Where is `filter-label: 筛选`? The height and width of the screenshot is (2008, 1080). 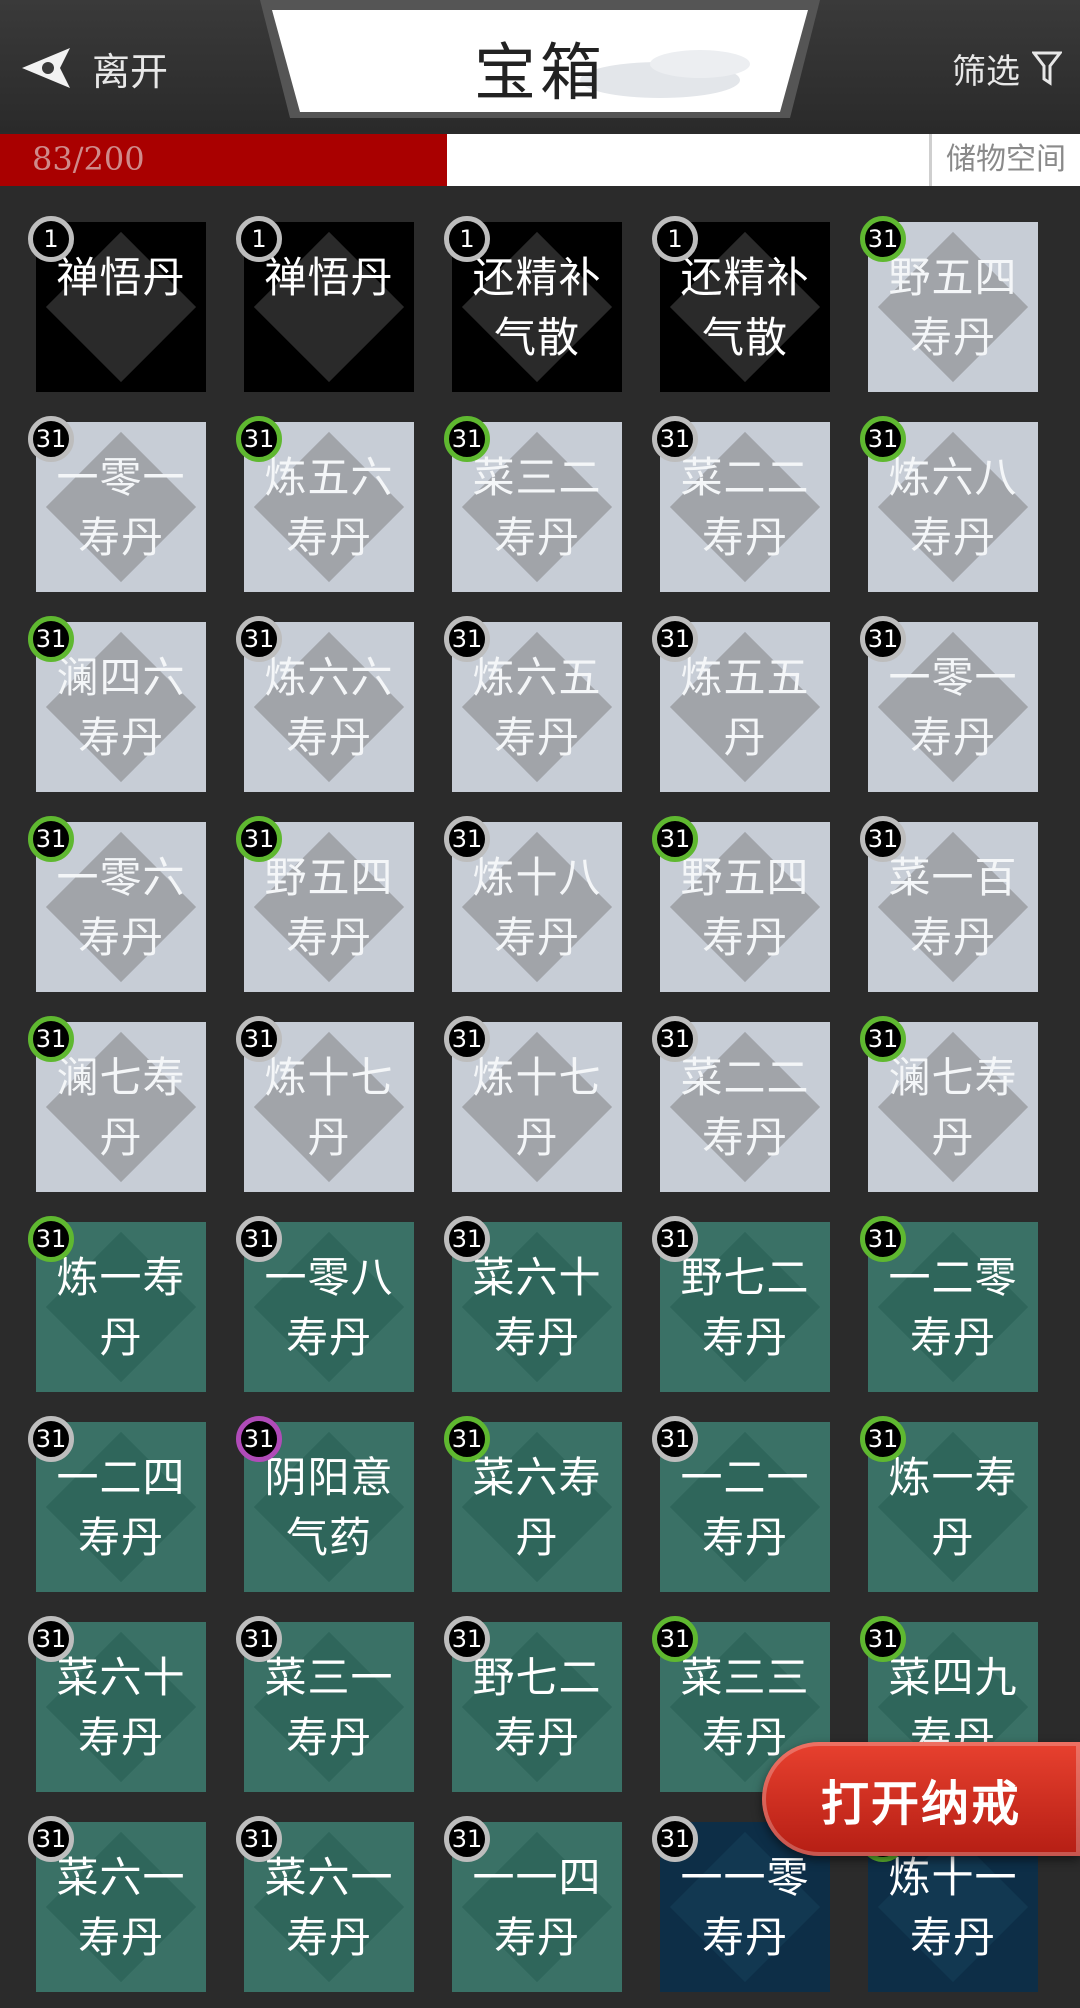
filter-label: 筛选 is located at coordinates (986, 71).